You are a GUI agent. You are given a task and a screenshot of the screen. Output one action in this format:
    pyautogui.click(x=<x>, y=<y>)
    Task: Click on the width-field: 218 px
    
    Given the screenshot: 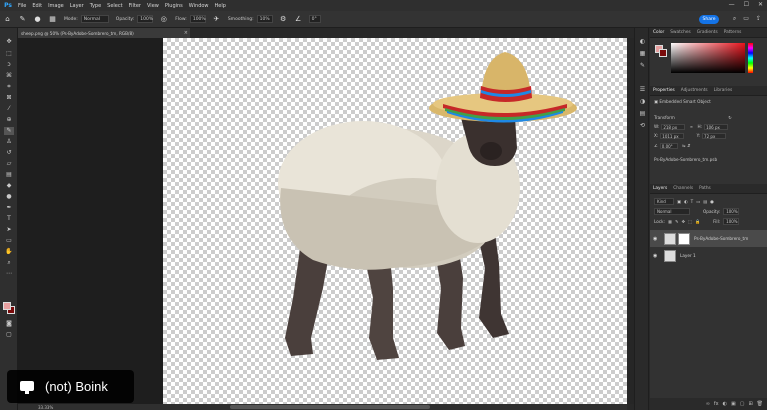 What is the action you would take?
    pyautogui.click(x=673, y=127)
    